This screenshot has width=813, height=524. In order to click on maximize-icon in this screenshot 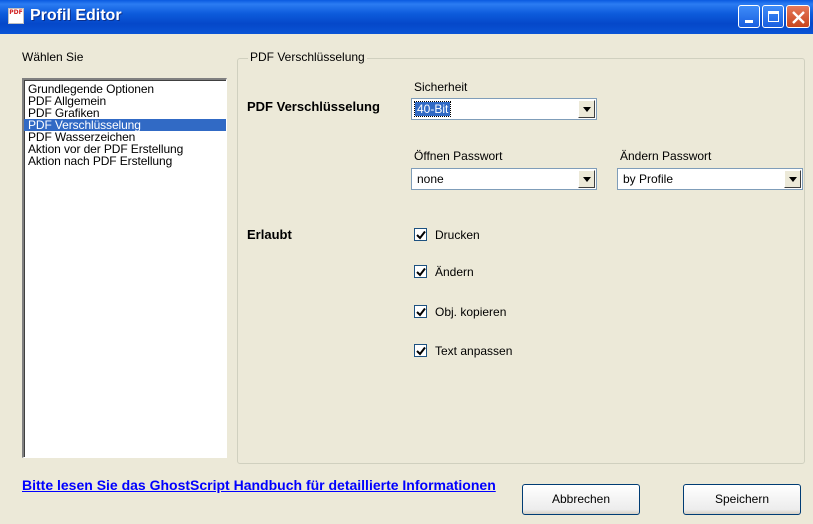, I will do `click(773, 16)`.